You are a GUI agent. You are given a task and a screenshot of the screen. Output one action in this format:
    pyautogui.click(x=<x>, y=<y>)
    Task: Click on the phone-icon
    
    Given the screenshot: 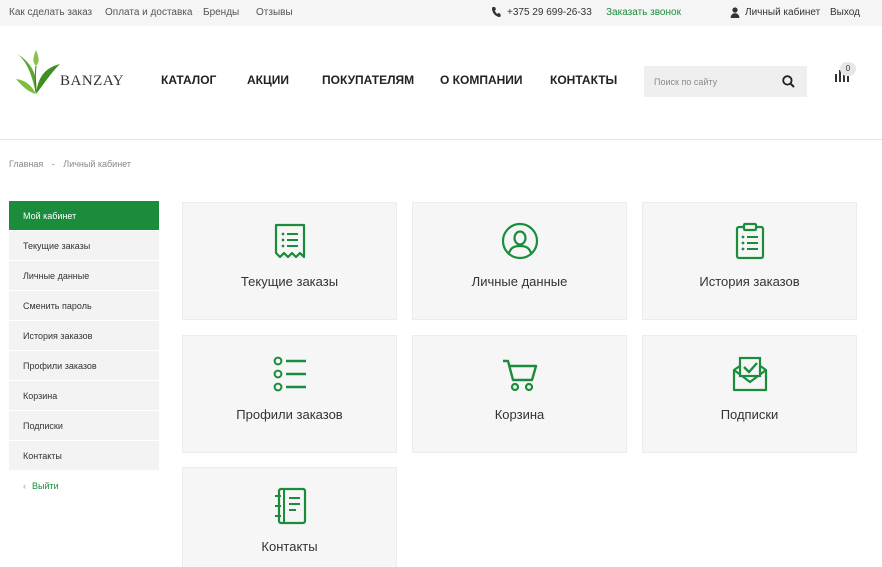 What is the action you would take?
    pyautogui.click(x=496, y=12)
    